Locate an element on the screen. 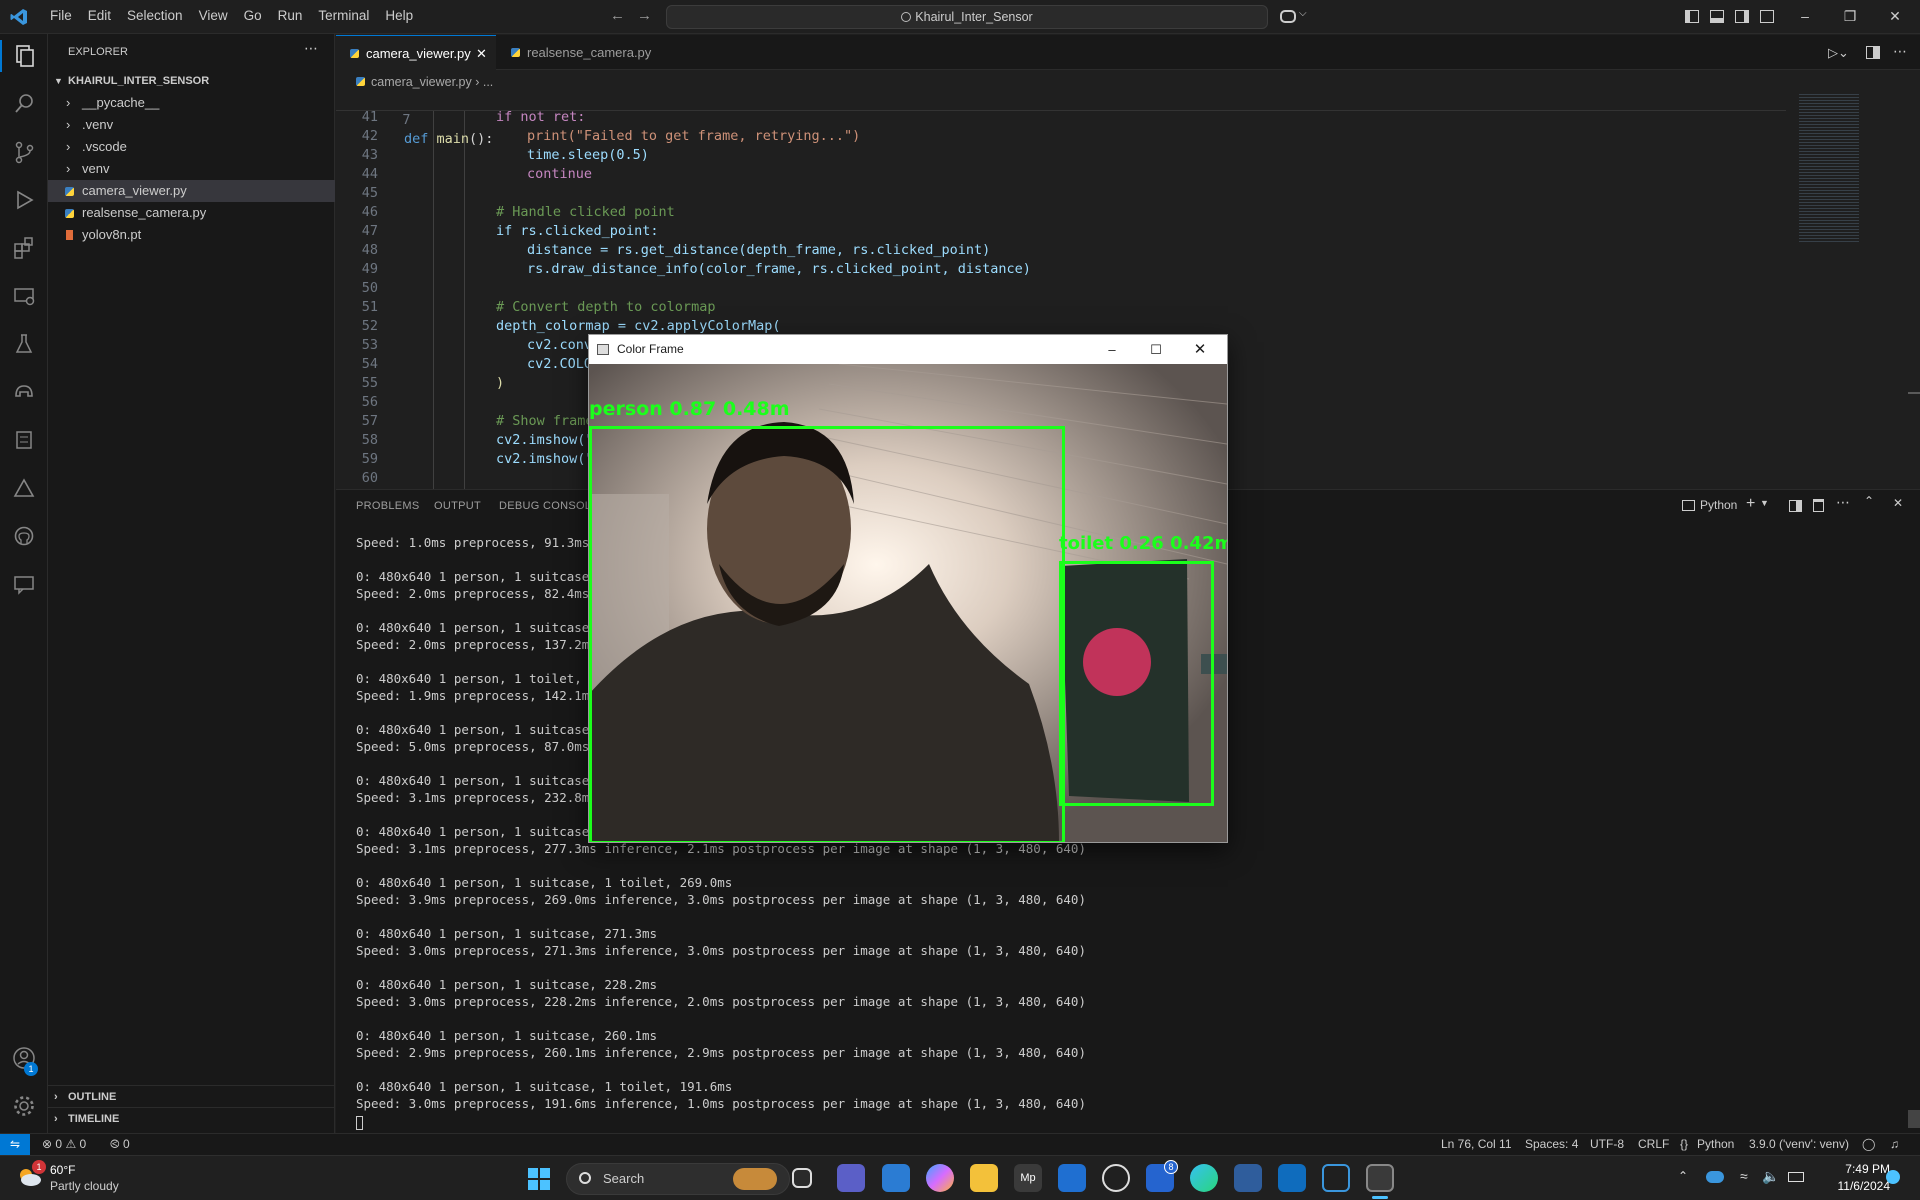 The height and width of the screenshot is (1200, 1920). maximize-panel-icon: ⌃ is located at coordinates (1869, 501).